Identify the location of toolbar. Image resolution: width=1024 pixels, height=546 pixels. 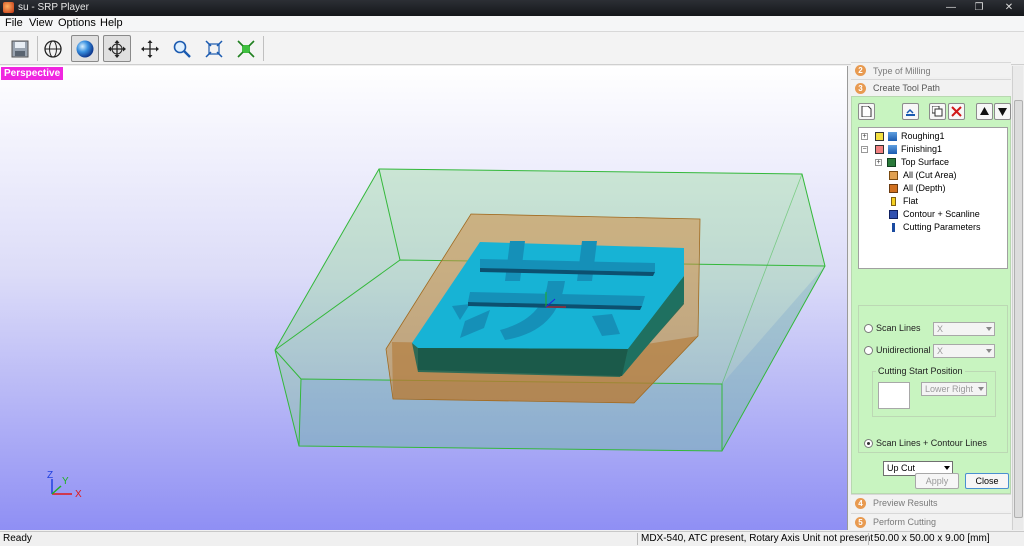
(512, 48).